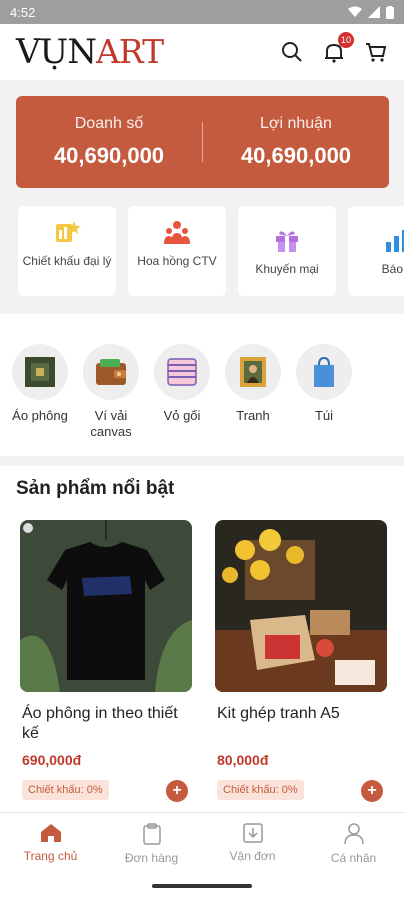 Image resolution: width=404 pixels, height=900 pixels. Describe the element at coordinates (50, 844) in the screenshot. I see `nav-home: Trang chủ` at that location.